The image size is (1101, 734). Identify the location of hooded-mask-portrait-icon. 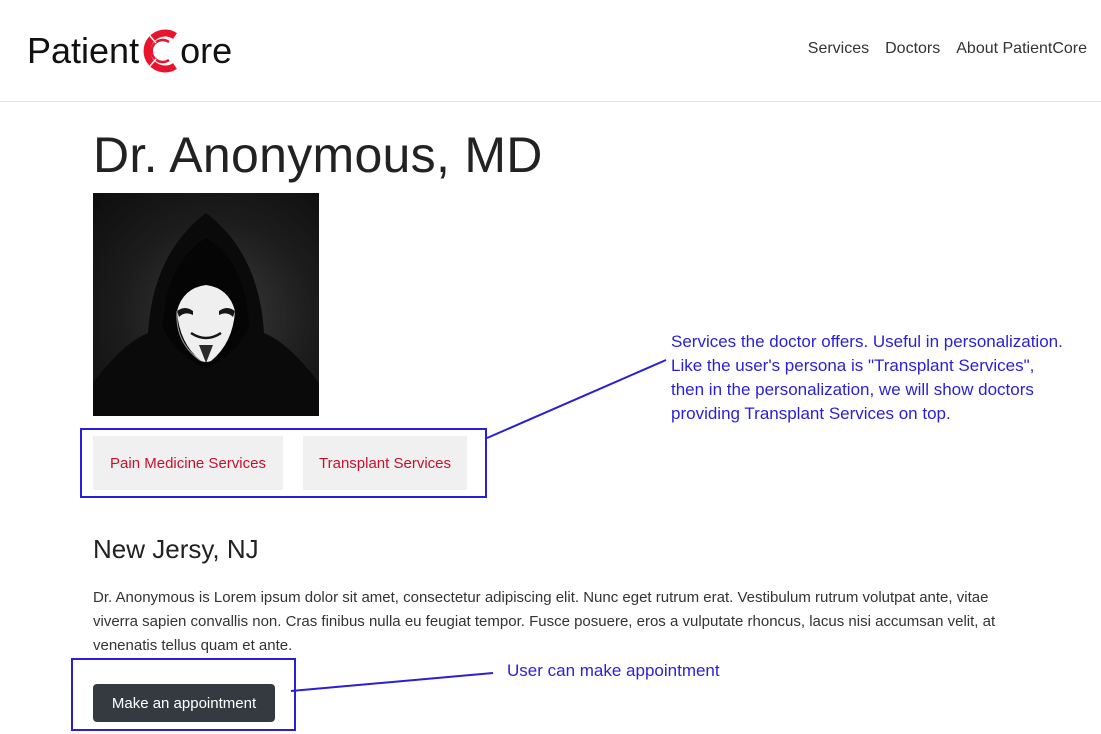
(206, 314).